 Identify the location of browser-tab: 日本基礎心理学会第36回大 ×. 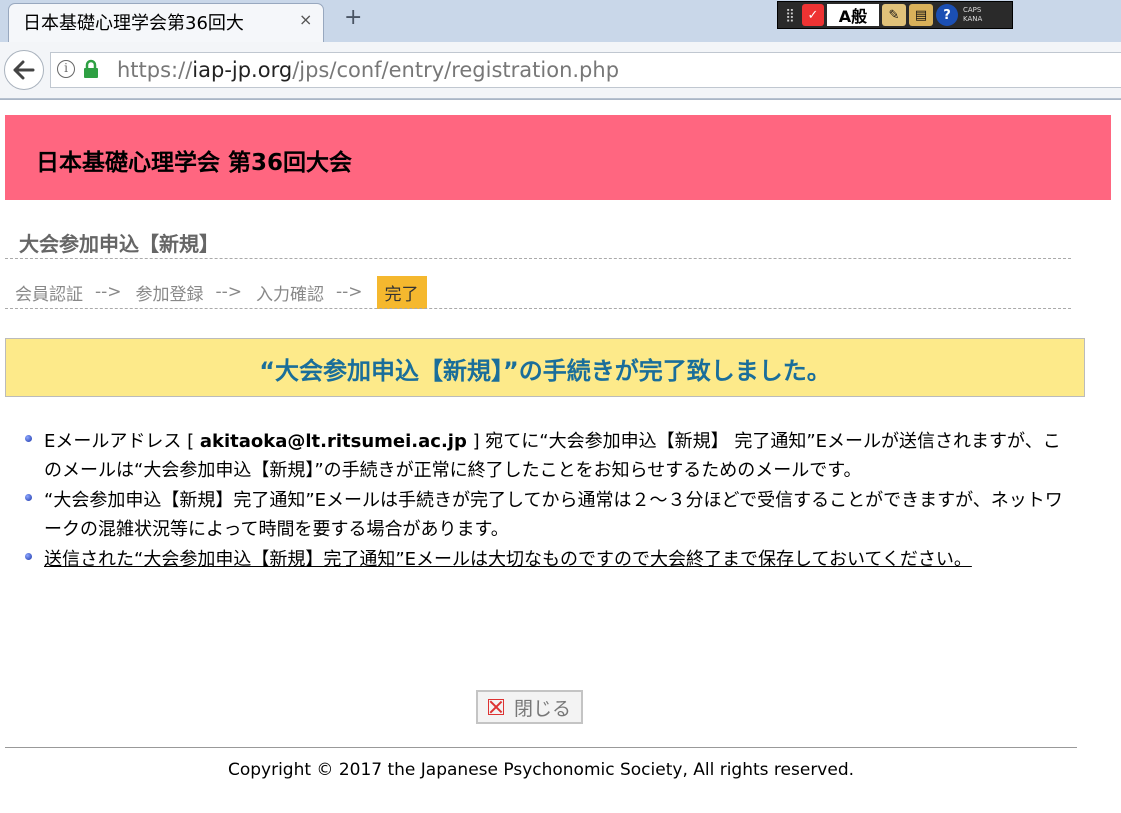
(166, 22).